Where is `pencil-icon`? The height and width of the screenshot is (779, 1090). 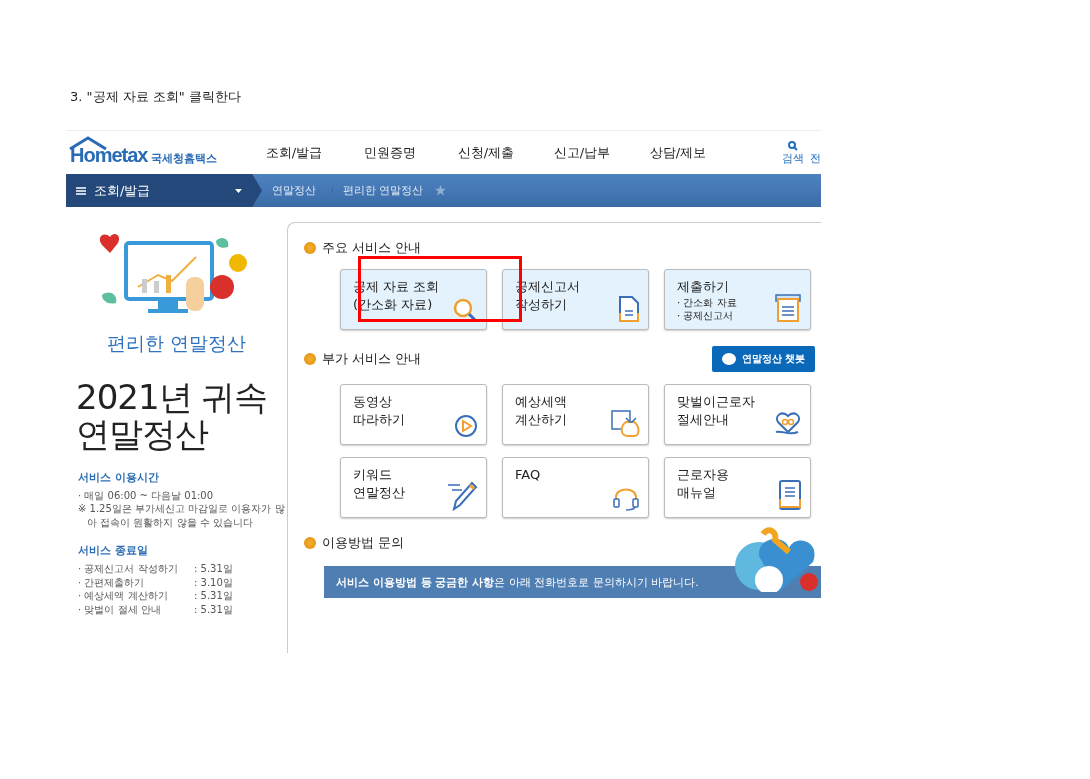
pencil-icon is located at coordinates (462, 496).